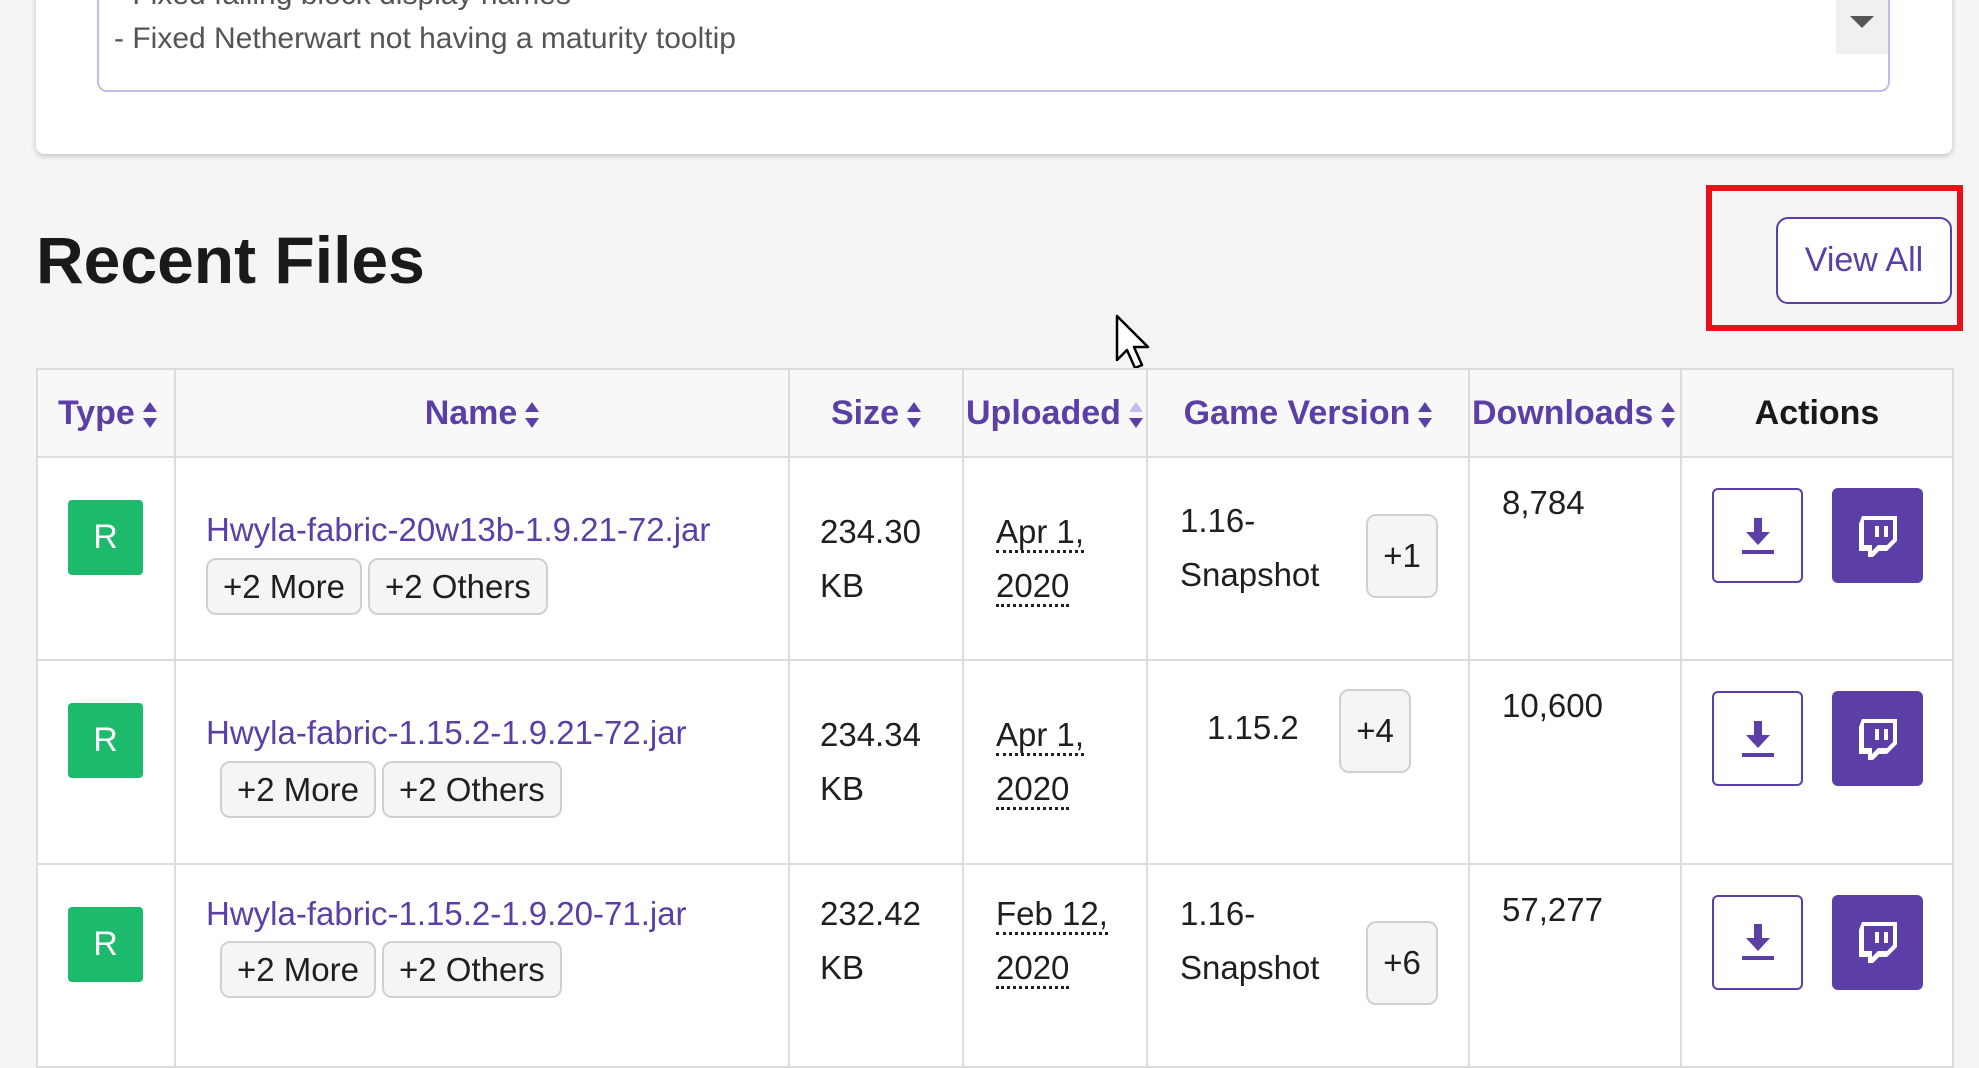  What do you see at coordinates (1575, 558) in the screenshot?
I see `download-count: 8,784` at bounding box center [1575, 558].